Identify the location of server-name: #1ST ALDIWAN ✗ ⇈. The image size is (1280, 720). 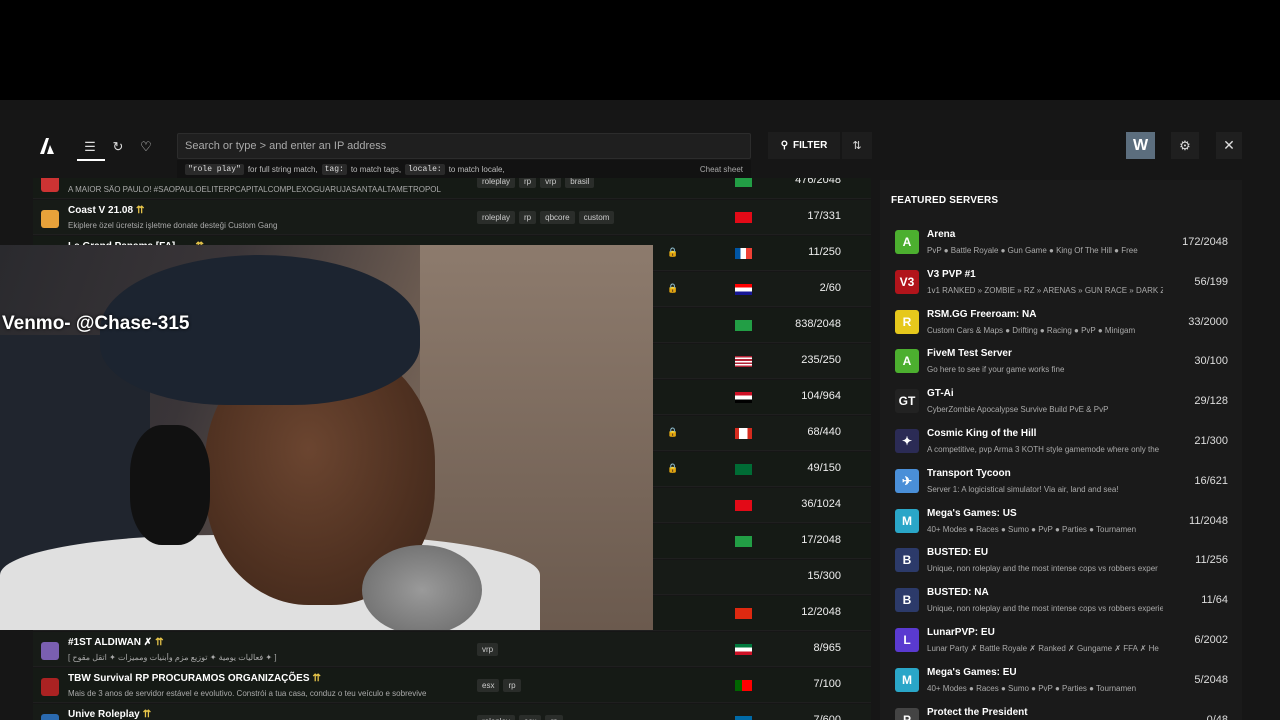
(116, 642).